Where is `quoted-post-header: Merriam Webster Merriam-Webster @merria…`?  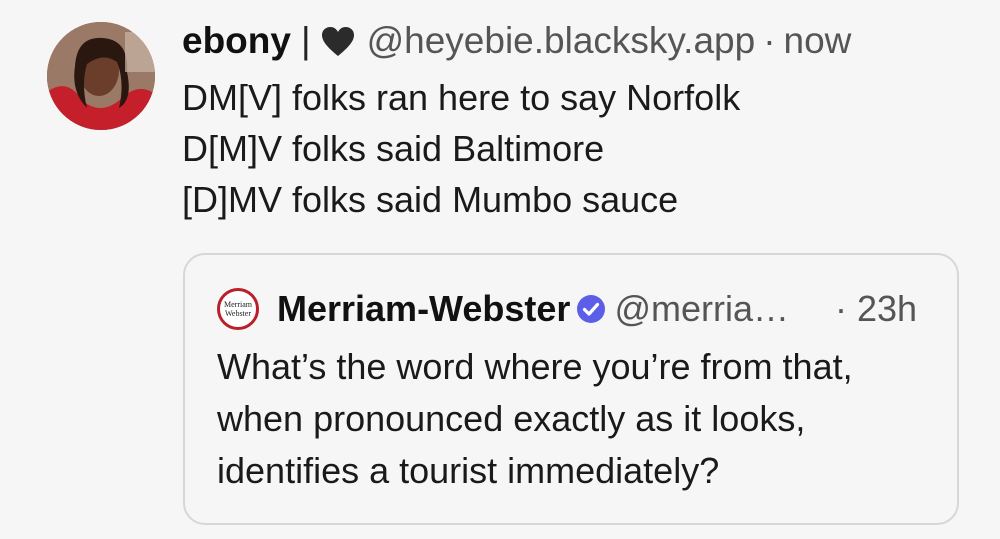
quoted-post-header: Merriam Webster Merriam-Webster @merria… is located at coordinates (503, 309).